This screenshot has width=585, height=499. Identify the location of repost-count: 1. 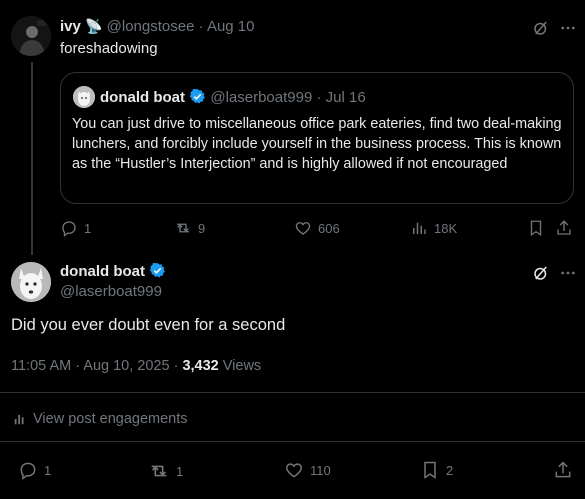
(180, 471).